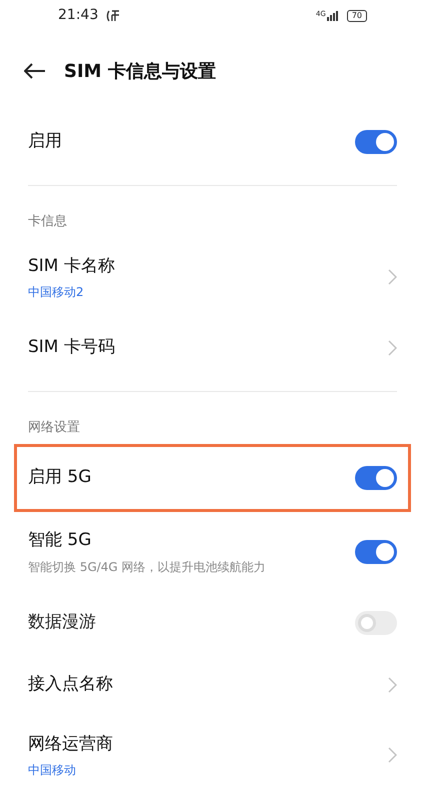 The width and height of the screenshot is (425, 795). I want to click on battery-indicator: 70, so click(356, 16).